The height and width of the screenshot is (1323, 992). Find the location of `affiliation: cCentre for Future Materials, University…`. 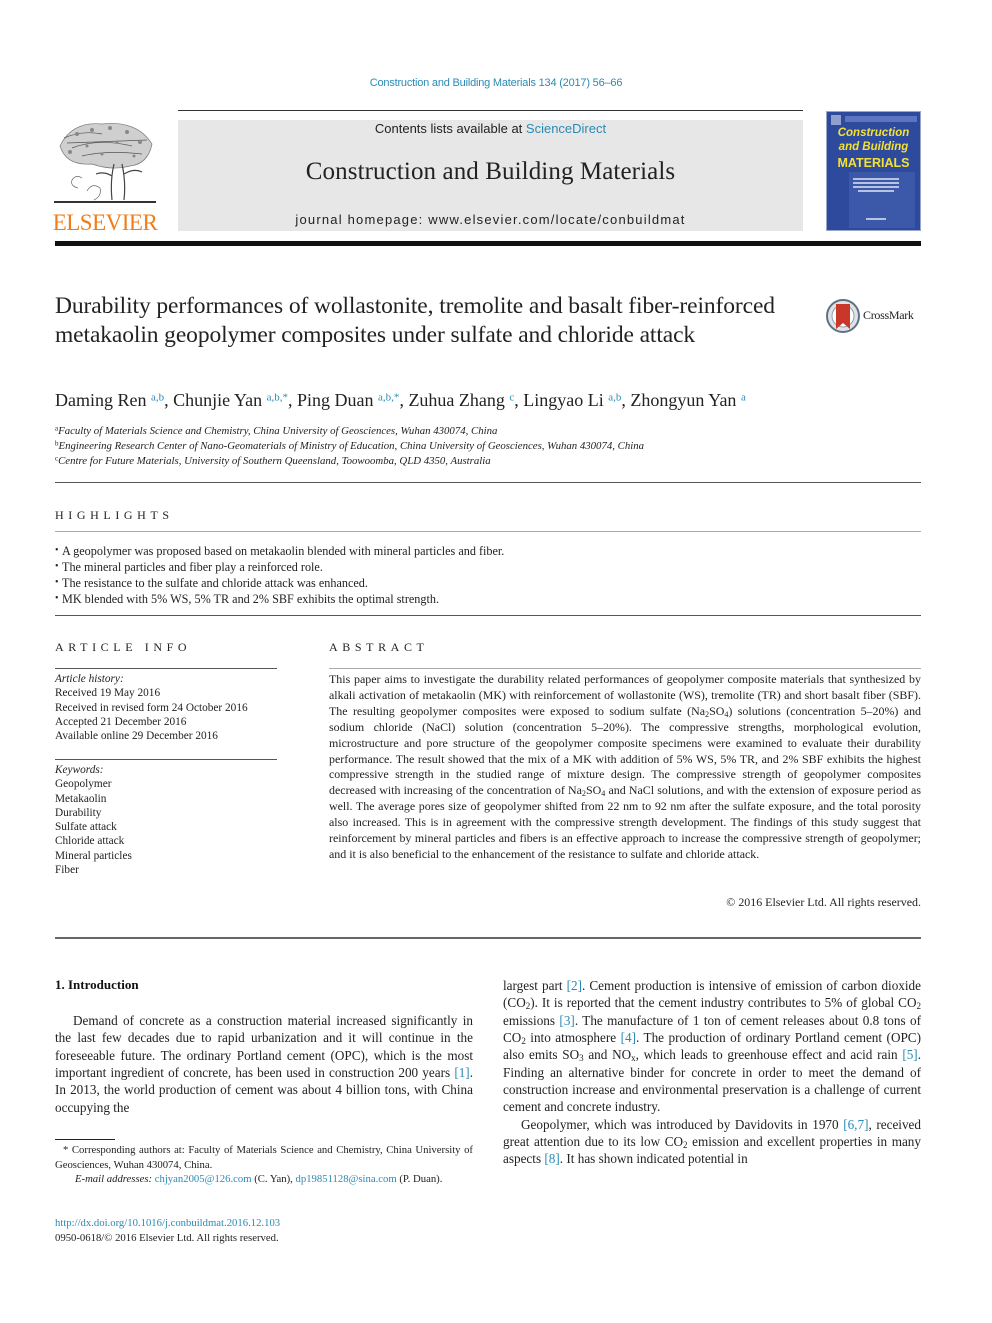

affiliation: cCentre for Future Materials, University… is located at coordinates (495, 461).